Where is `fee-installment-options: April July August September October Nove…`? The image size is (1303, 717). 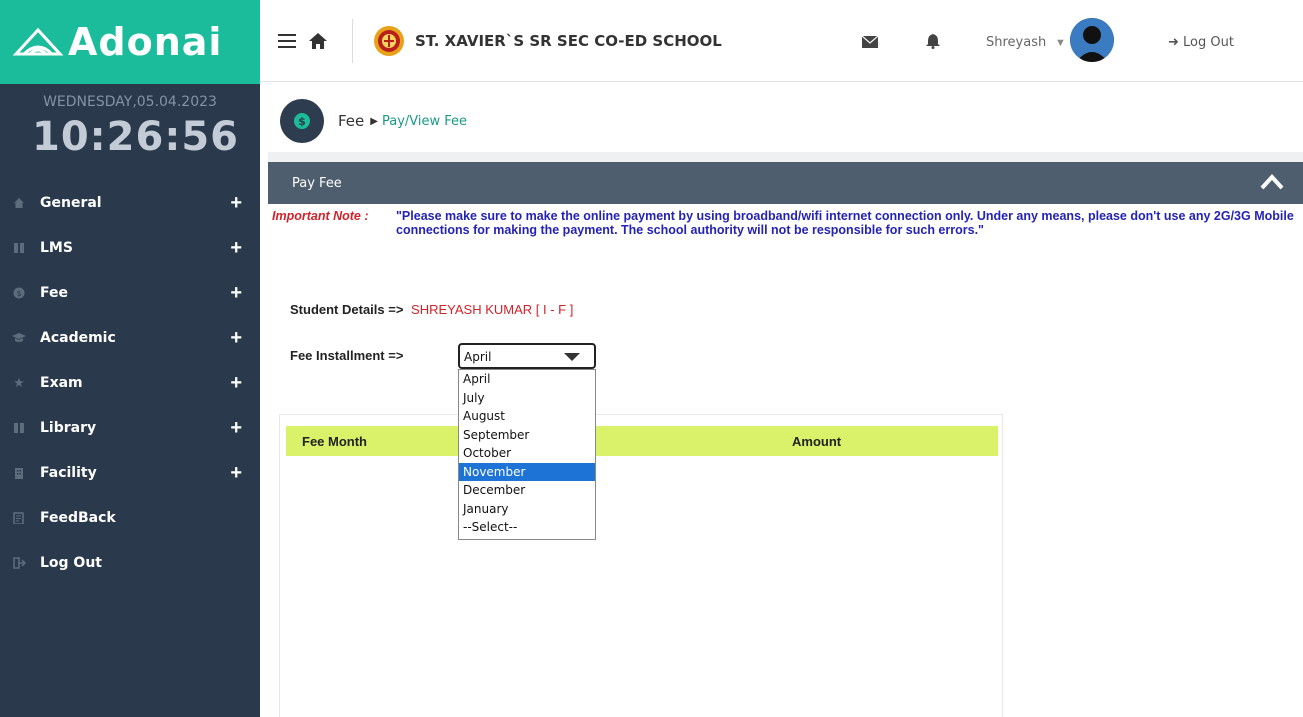 fee-installment-options: April July August September October Nove… is located at coordinates (527, 454).